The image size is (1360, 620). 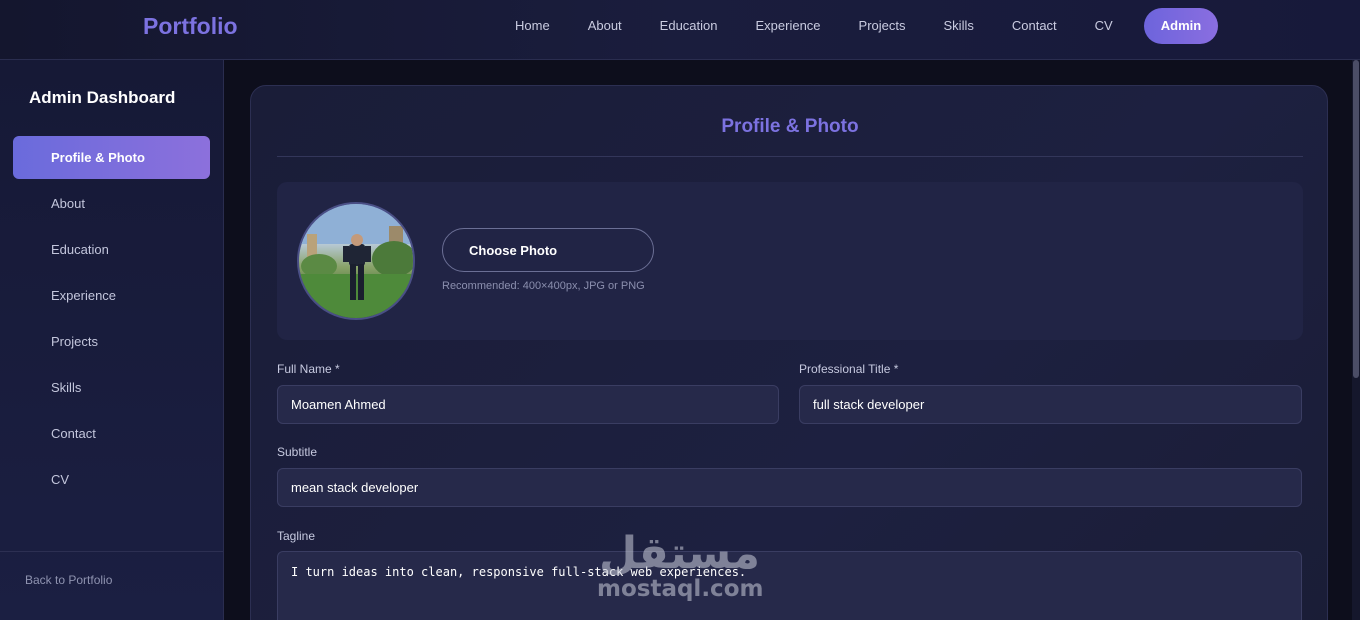 I want to click on tagline-label: Tagline, so click(x=296, y=536).